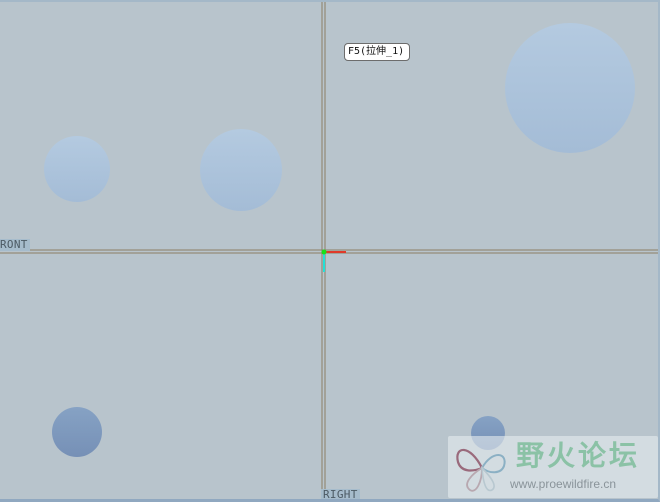  Describe the element at coordinates (377, 52) in the screenshot. I see `feature-tooltip: F5(拉伸_1)` at that location.